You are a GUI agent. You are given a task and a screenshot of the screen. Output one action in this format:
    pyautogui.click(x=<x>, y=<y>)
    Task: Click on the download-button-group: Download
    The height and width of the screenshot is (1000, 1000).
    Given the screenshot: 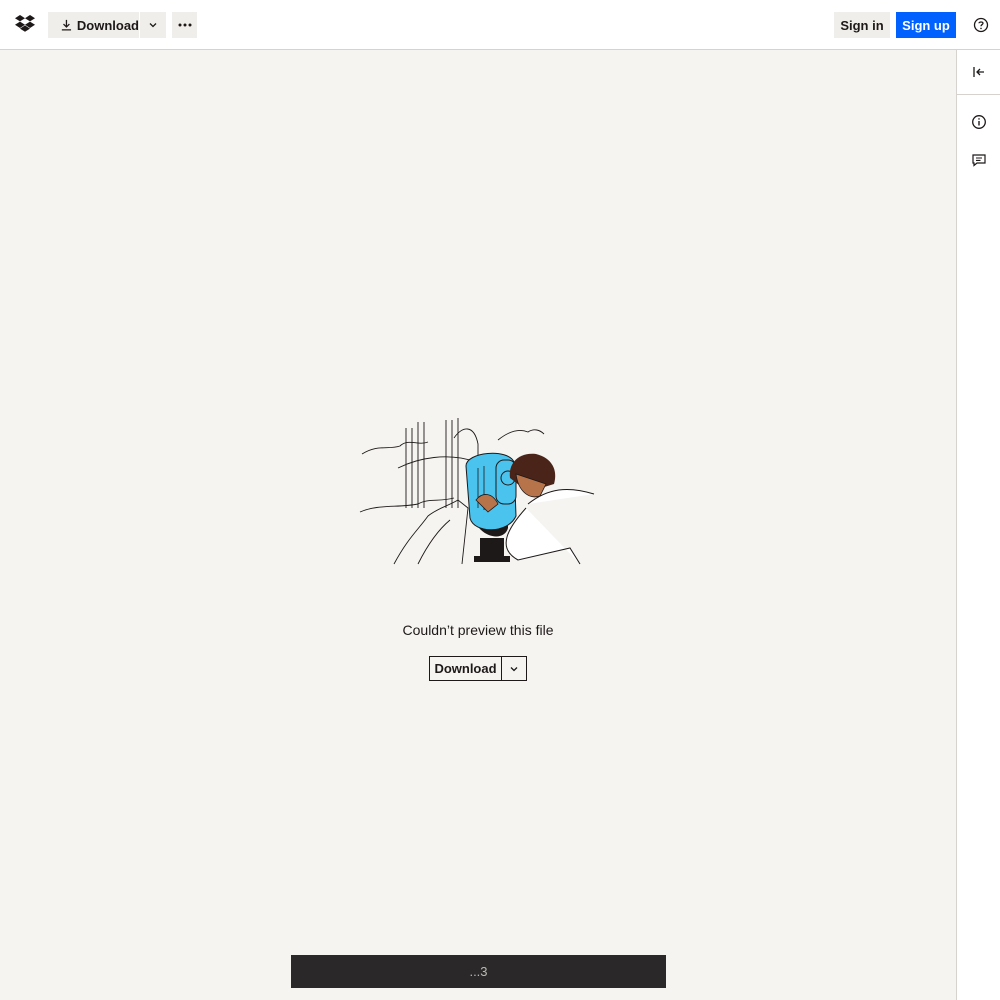 What is the action you would take?
    pyautogui.click(x=107, y=25)
    